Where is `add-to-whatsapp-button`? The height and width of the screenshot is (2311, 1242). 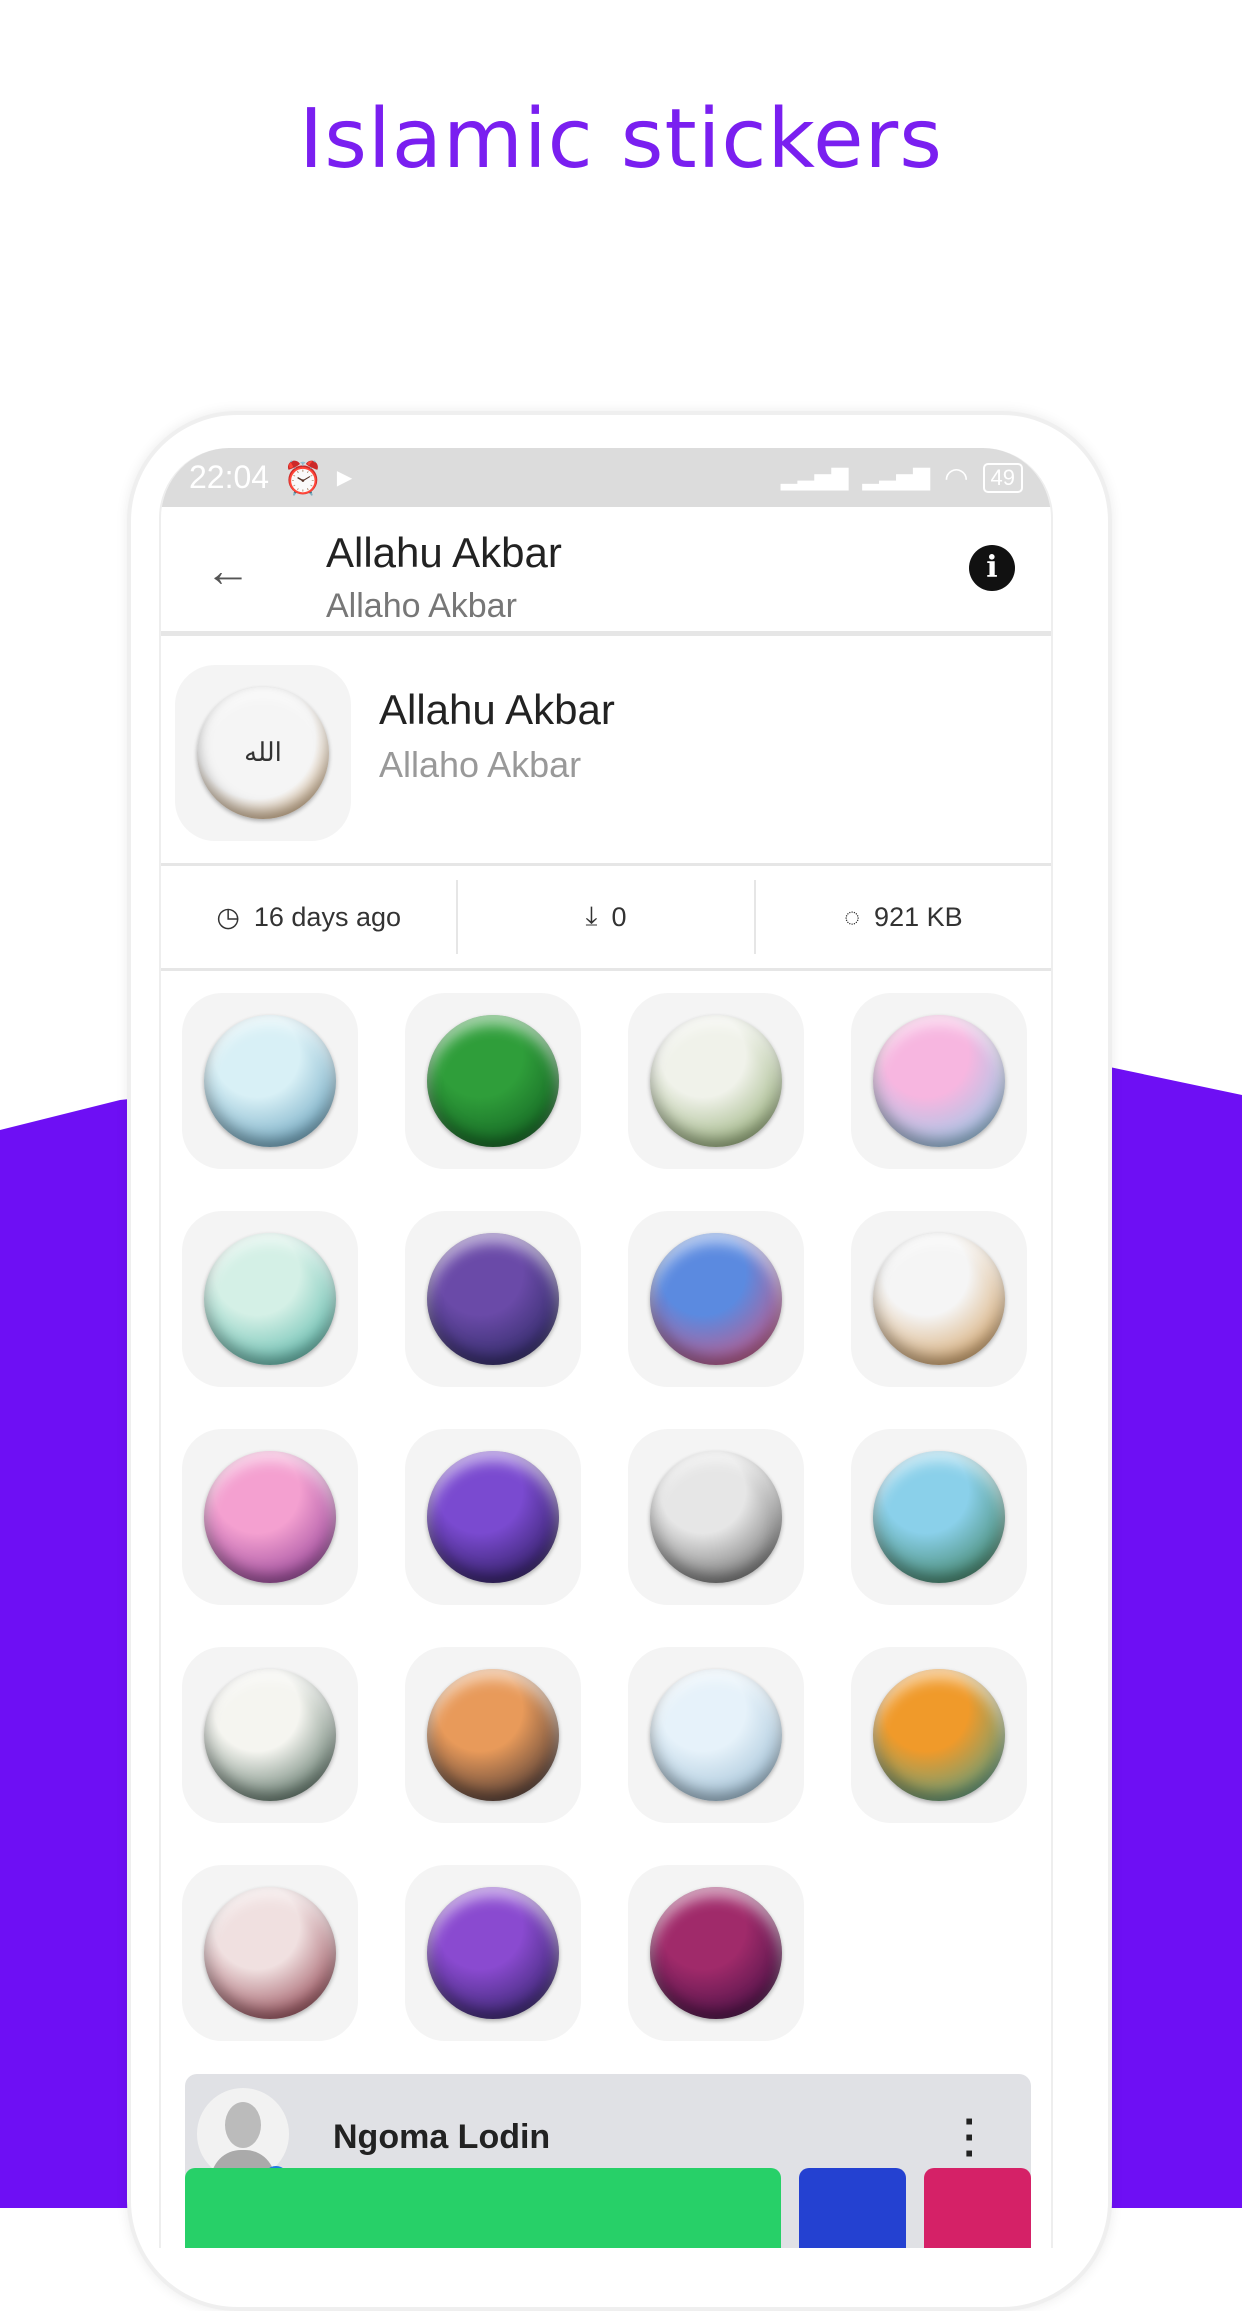 add-to-whatsapp-button is located at coordinates (483, 2208).